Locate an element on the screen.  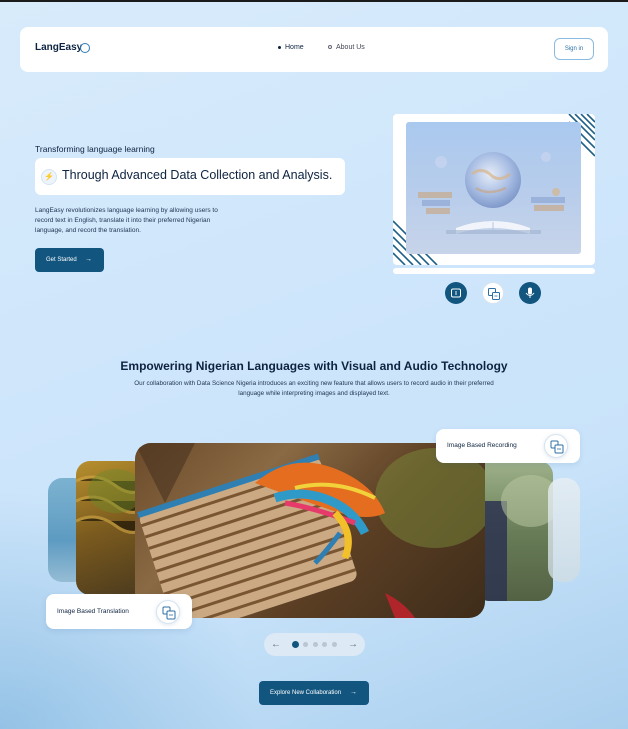
nav-item-about: About Us is located at coordinates (346, 47).